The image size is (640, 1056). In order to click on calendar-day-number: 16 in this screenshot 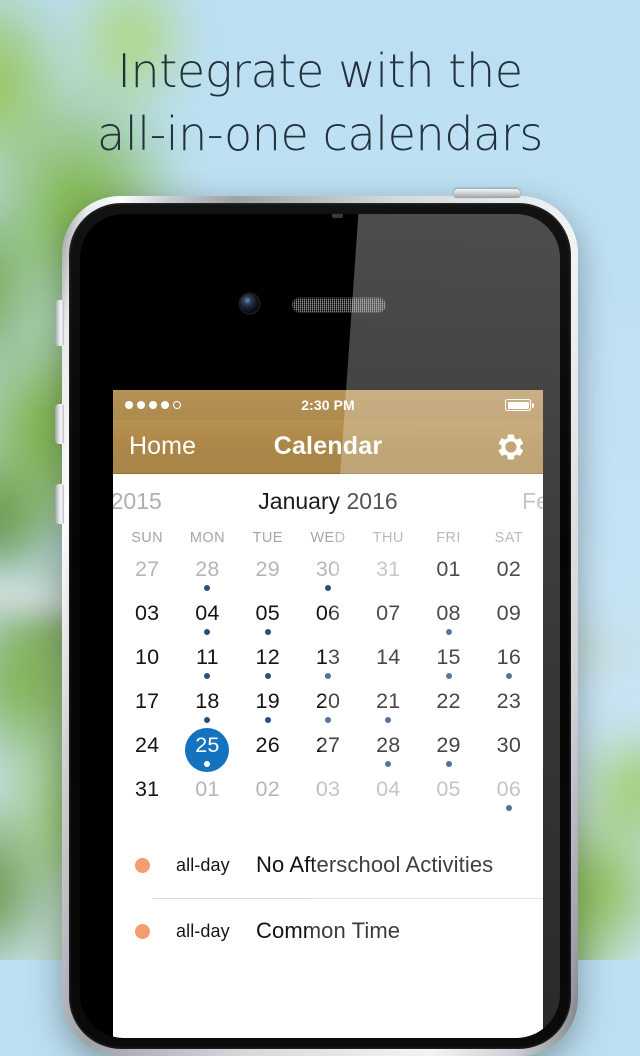, I will do `click(508, 657)`.